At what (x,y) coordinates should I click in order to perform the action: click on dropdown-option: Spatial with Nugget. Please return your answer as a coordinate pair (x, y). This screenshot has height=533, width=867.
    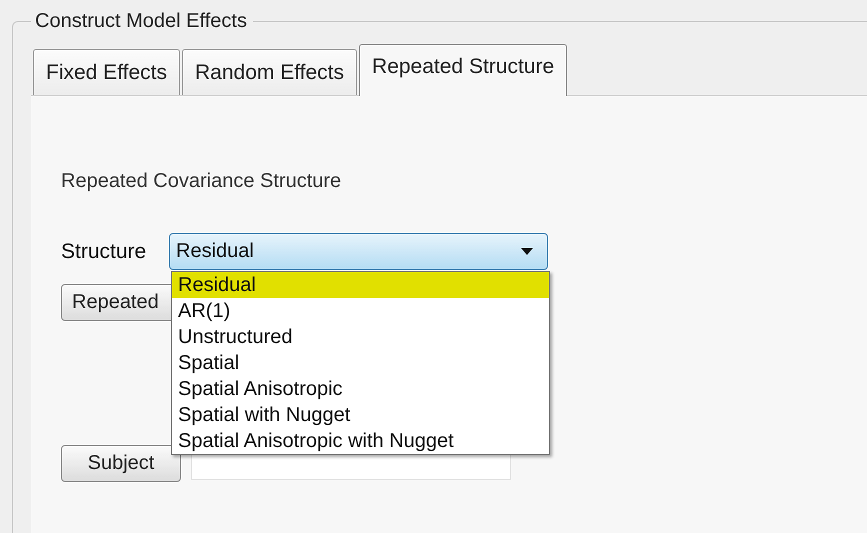
    Looking at the image, I should click on (360, 415).